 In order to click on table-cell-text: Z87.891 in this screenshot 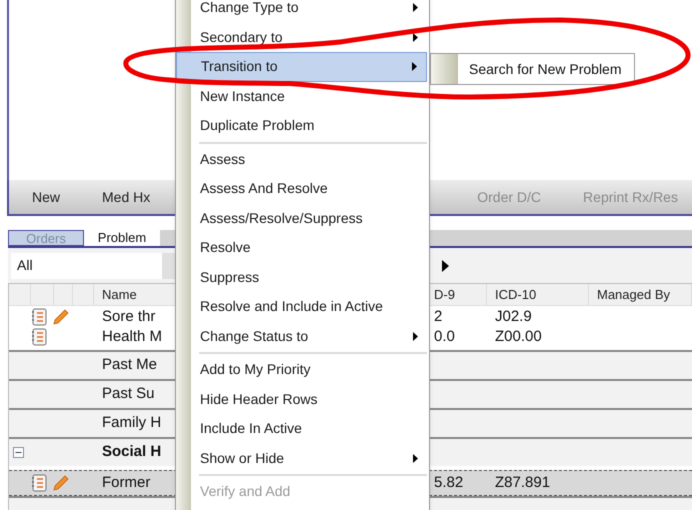, I will do `click(523, 482)`.